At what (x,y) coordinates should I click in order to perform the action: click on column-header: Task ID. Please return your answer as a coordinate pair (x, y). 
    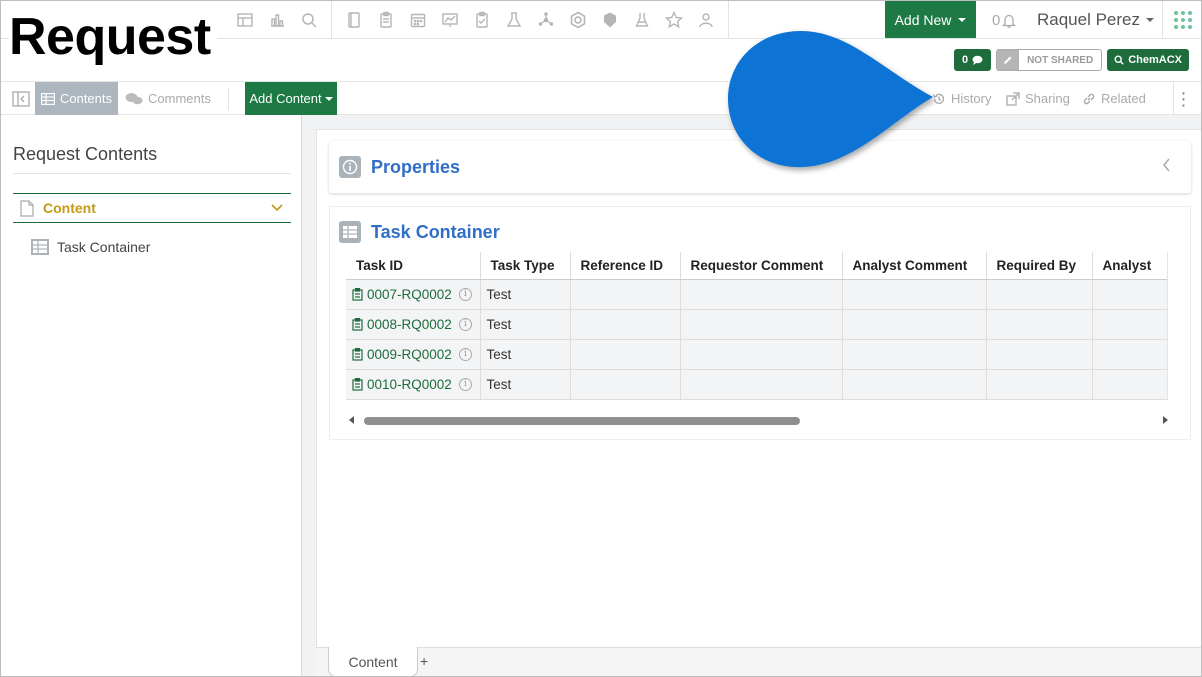
    Looking at the image, I should click on (413, 266).